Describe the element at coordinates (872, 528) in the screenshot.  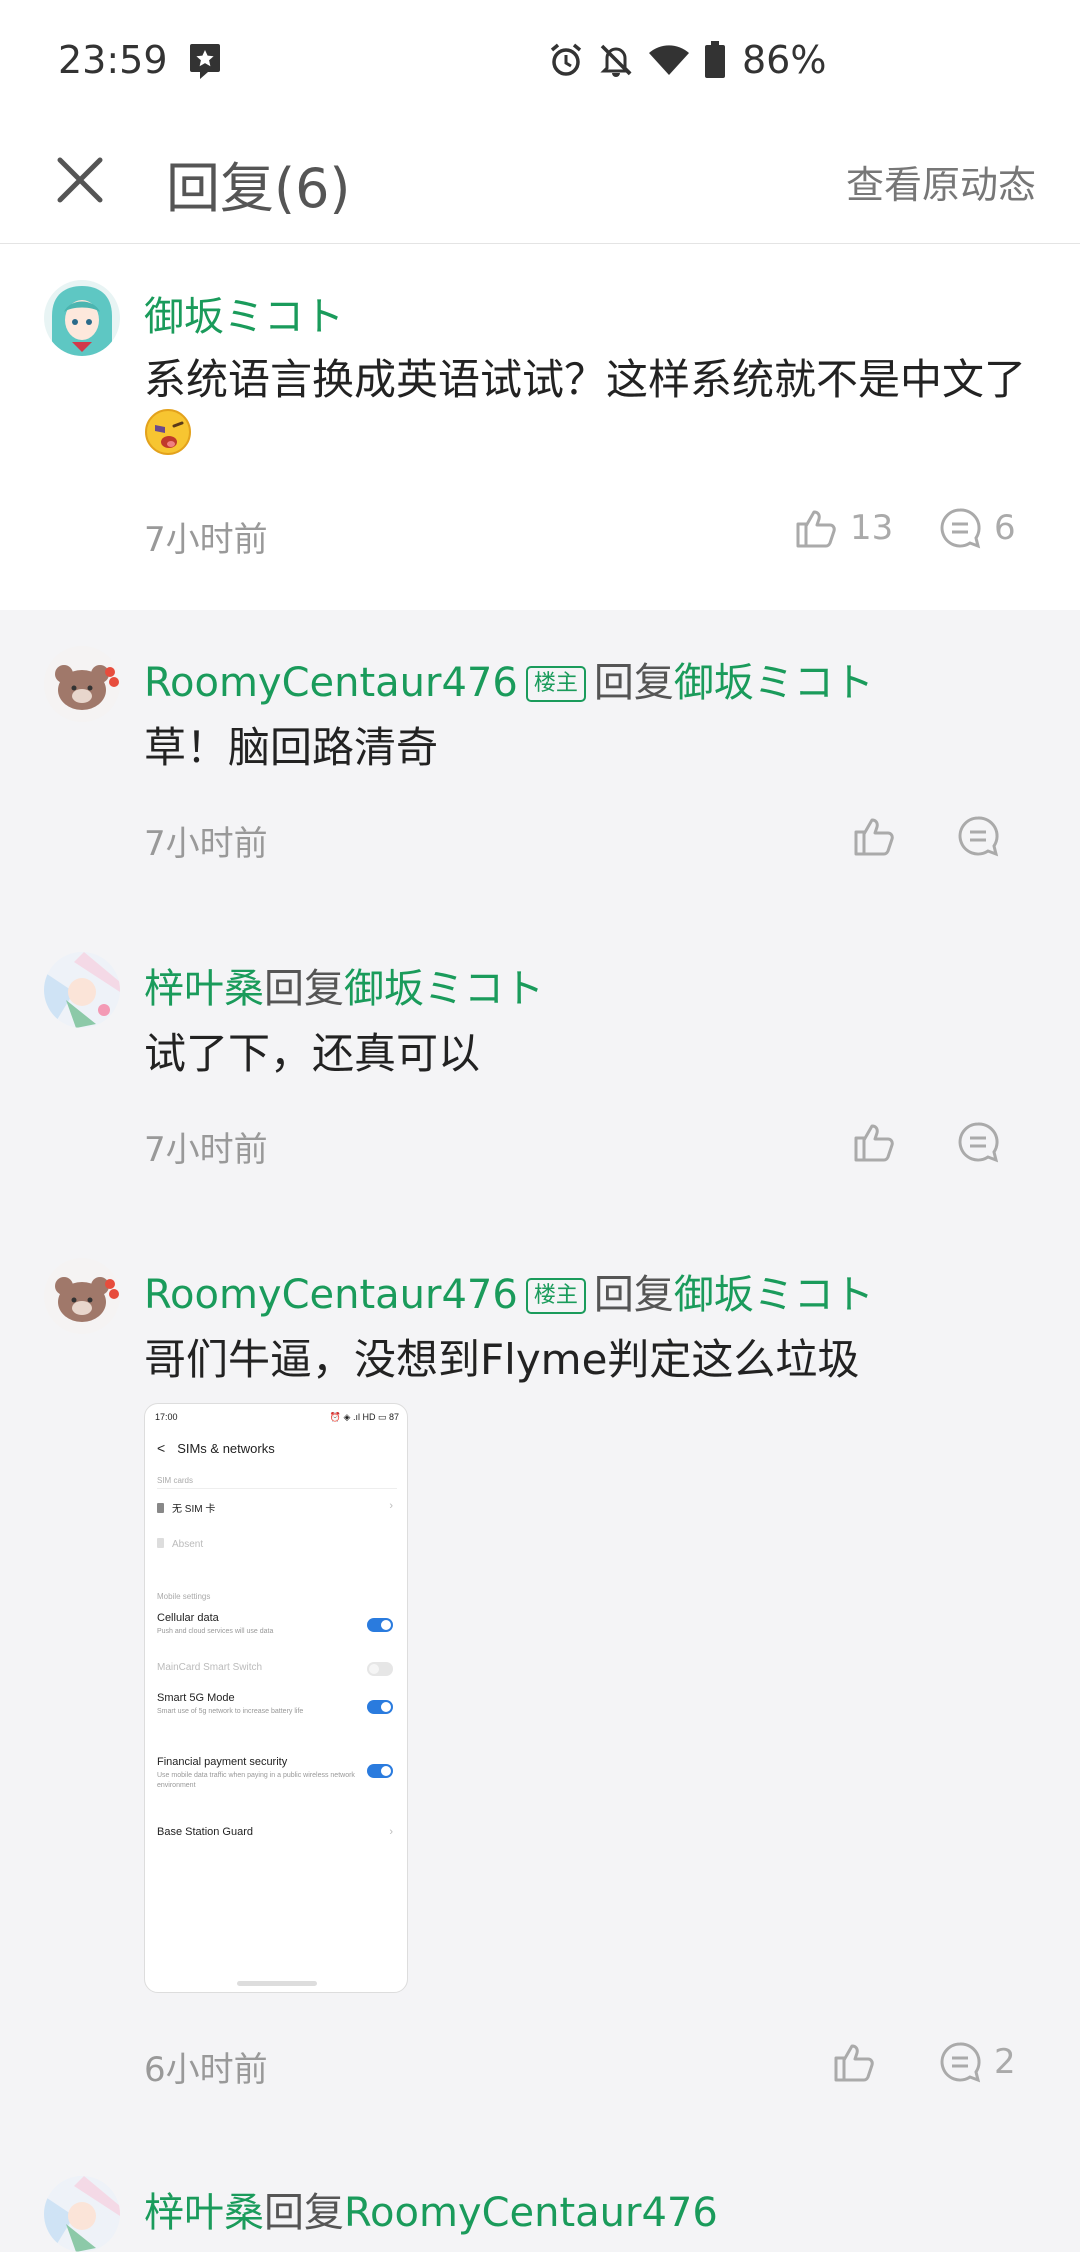
I see `like-count: 13` at that location.